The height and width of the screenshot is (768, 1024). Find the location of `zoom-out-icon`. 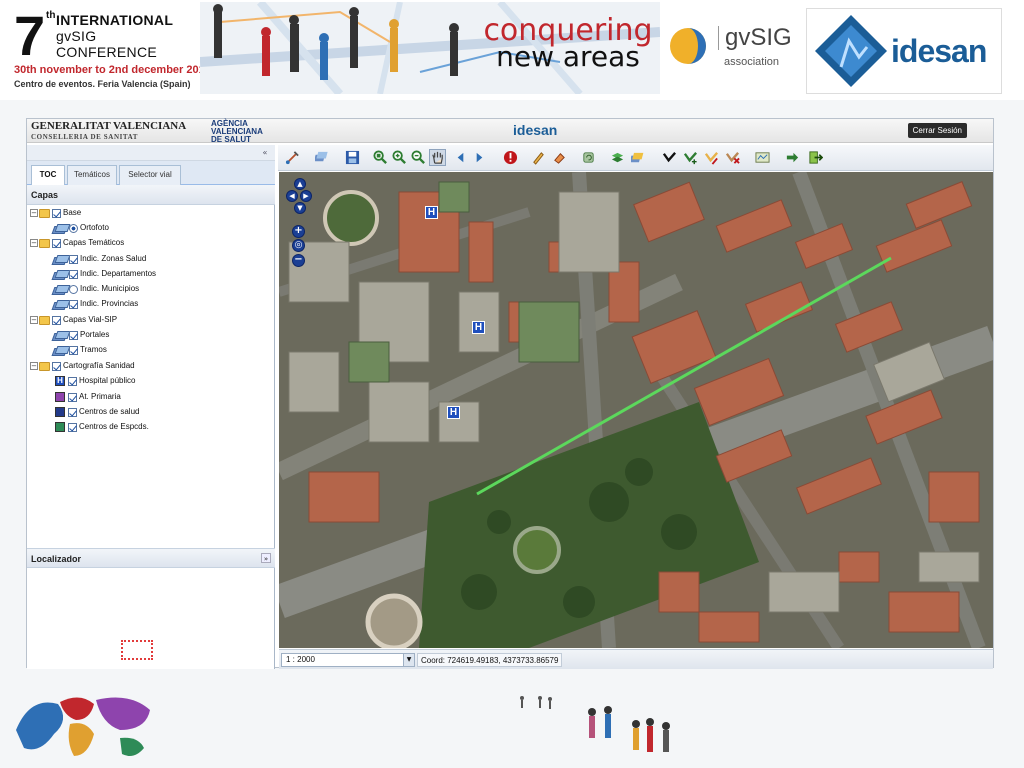

zoom-out-icon is located at coordinates (418, 157).